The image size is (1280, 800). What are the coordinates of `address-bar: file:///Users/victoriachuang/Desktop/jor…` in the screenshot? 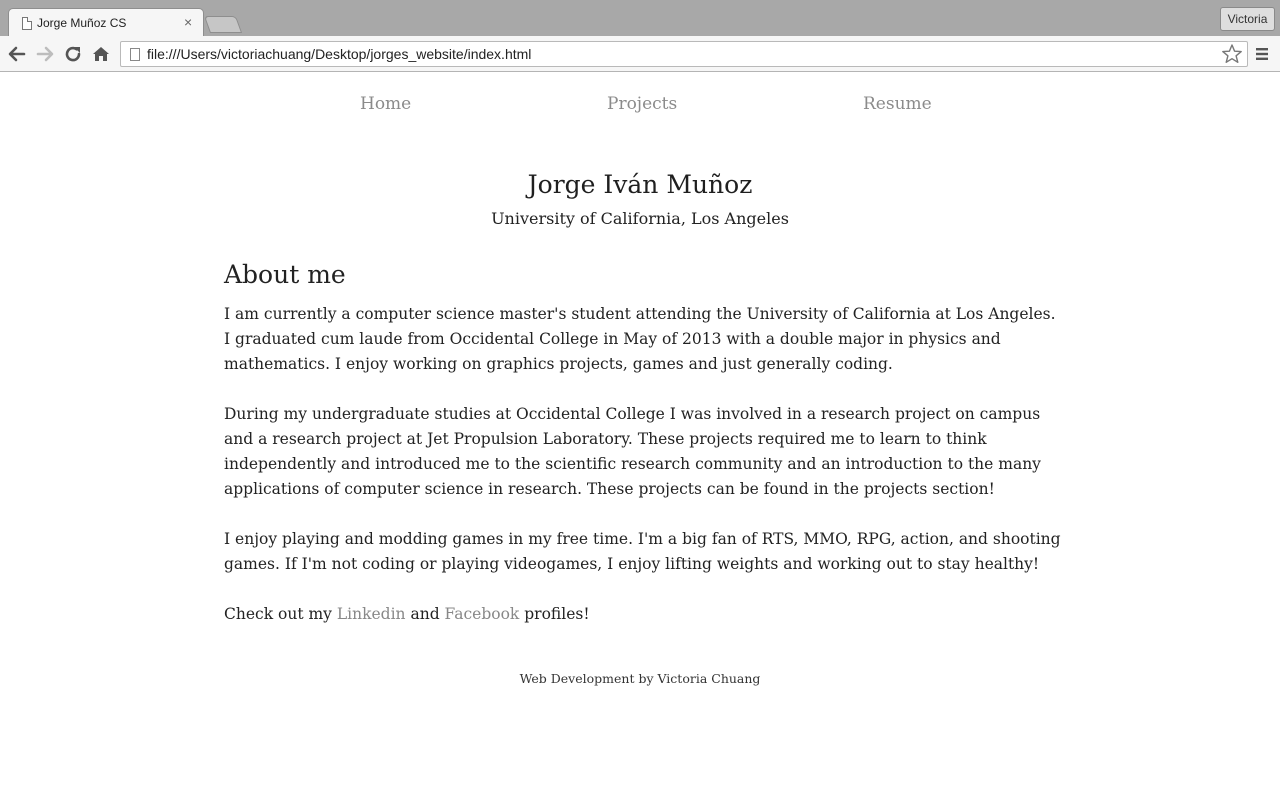 It's located at (684, 54).